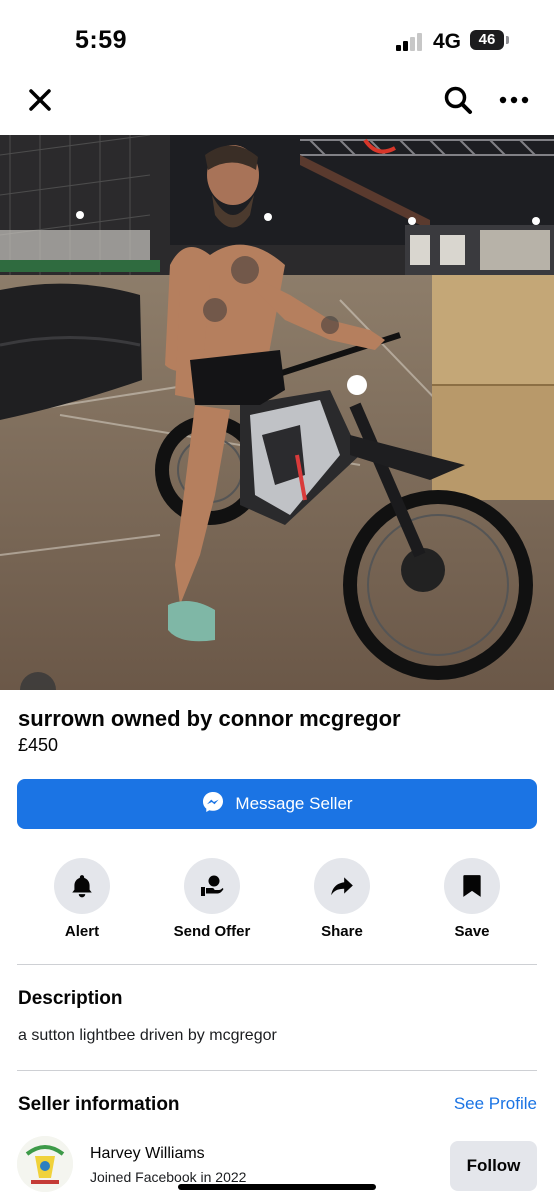  Describe the element at coordinates (472, 931) in the screenshot. I see `save-label: Save` at that location.